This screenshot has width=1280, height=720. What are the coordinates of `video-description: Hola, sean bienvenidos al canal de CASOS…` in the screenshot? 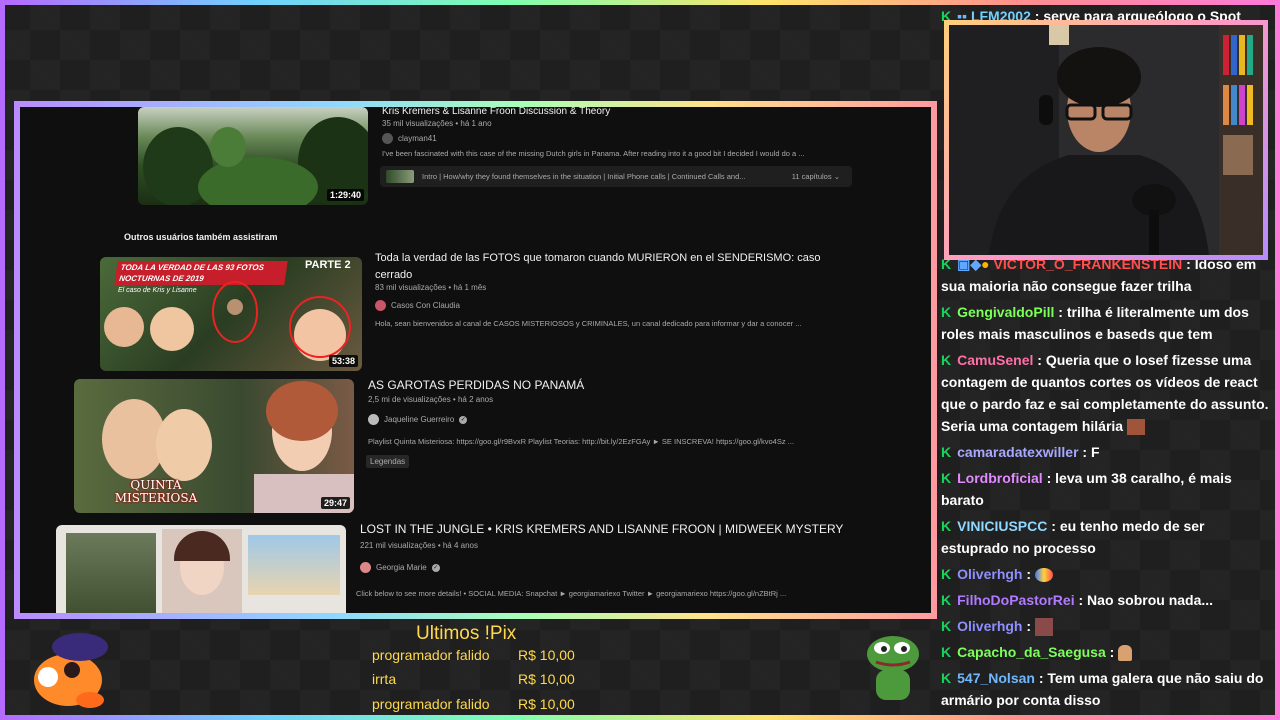 It's located at (588, 323).